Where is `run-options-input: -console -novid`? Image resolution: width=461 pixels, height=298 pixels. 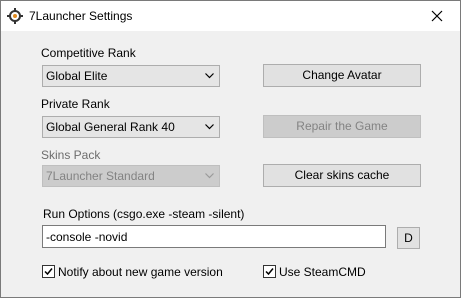 run-options-input: -console -novid is located at coordinates (214, 236).